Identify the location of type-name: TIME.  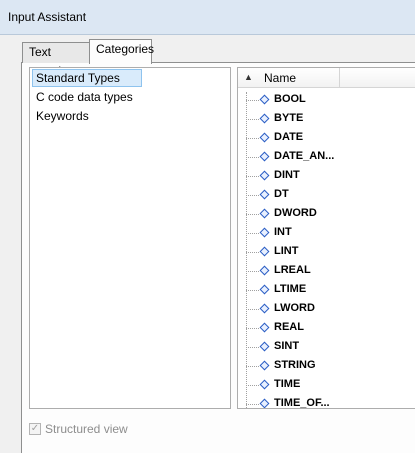
(287, 384).